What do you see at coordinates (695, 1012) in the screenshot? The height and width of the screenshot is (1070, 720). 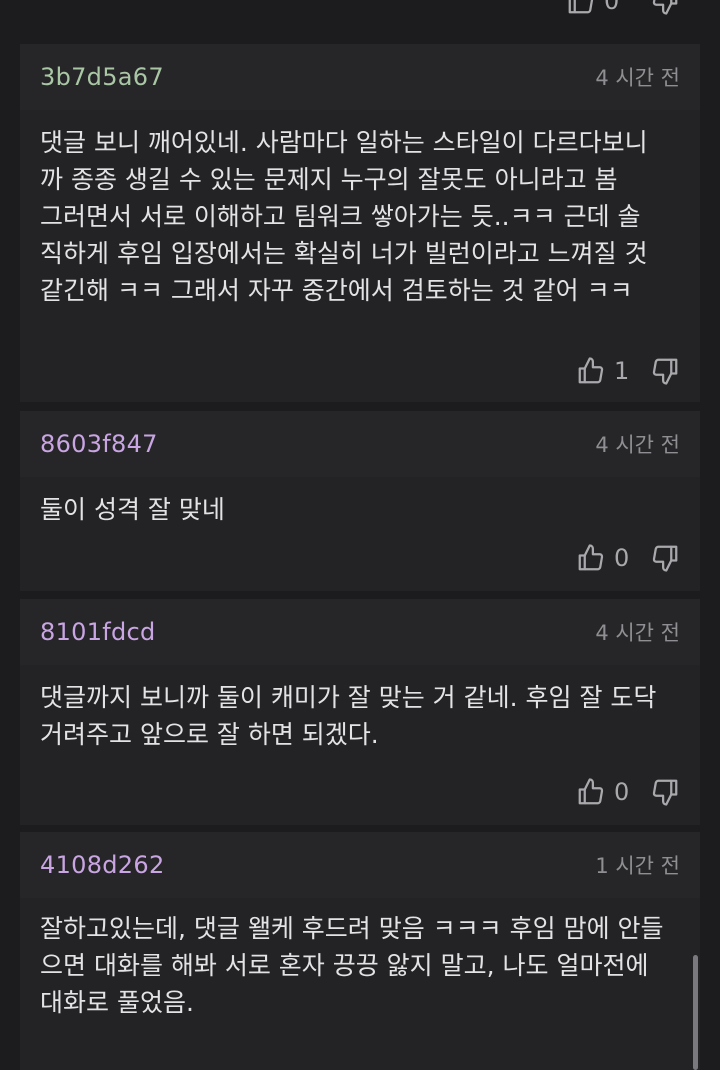 I see `scrollbar` at bounding box center [695, 1012].